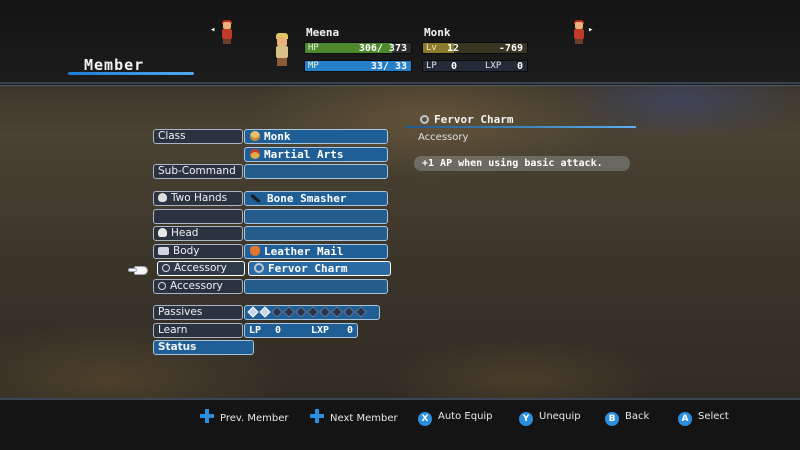 The width and height of the screenshot is (800, 450). Describe the element at coordinates (612, 419) in the screenshot. I see `b-button-icon: B` at that location.